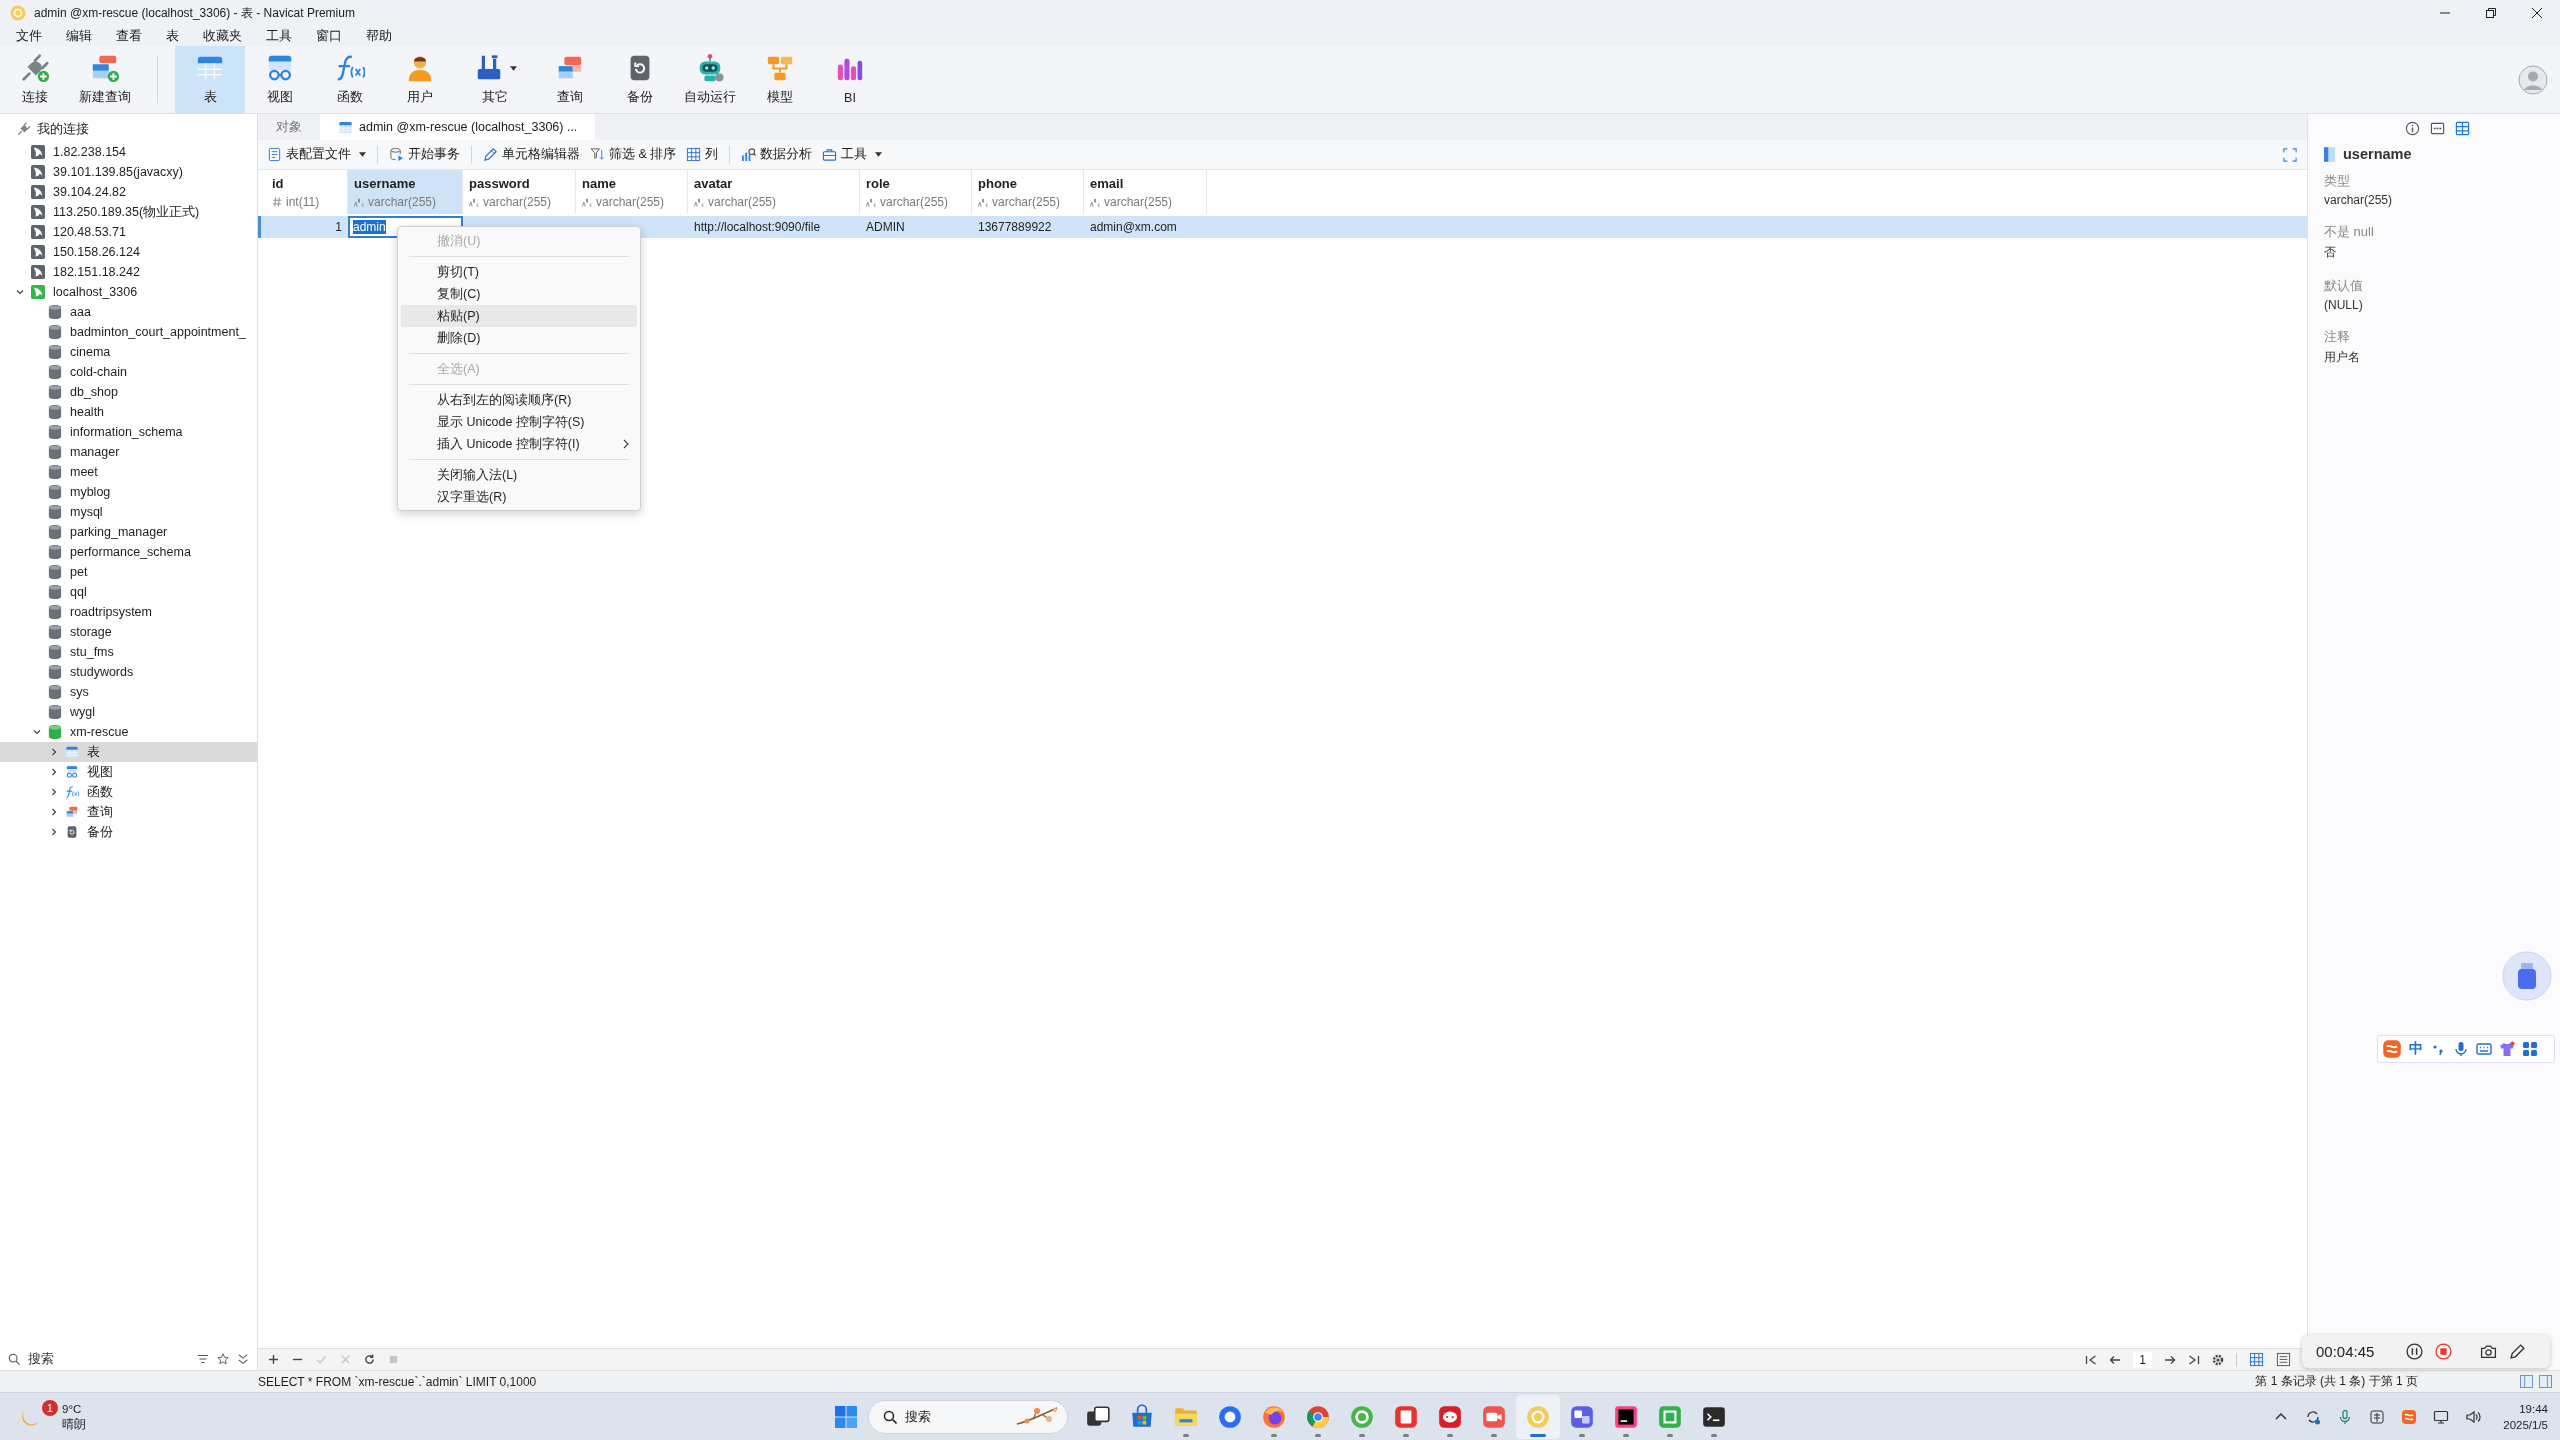 Image resolution: width=2560 pixels, height=1440 pixels. Describe the element at coordinates (50, 1407) in the screenshot. I see `notification-badge: 1` at that location.